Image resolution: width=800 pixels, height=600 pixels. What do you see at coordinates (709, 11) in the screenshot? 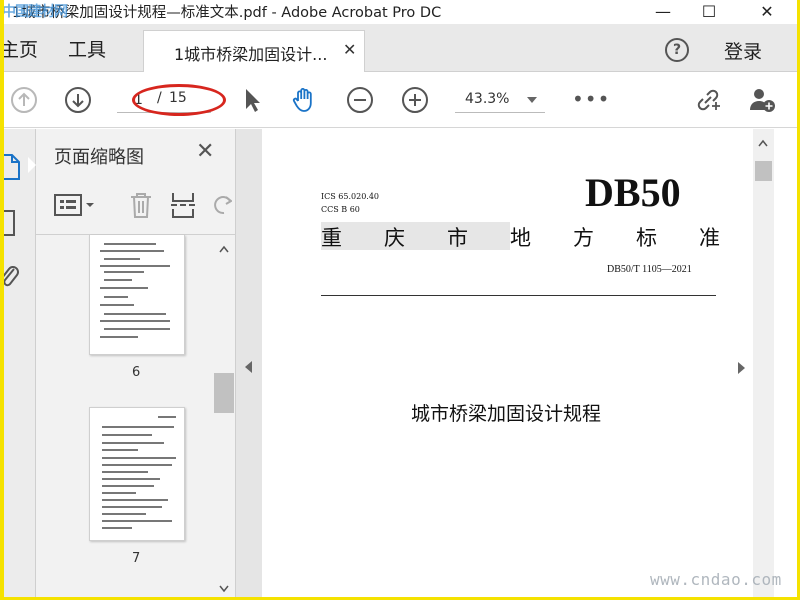
I see `maximize-button: ☐` at bounding box center [709, 11].